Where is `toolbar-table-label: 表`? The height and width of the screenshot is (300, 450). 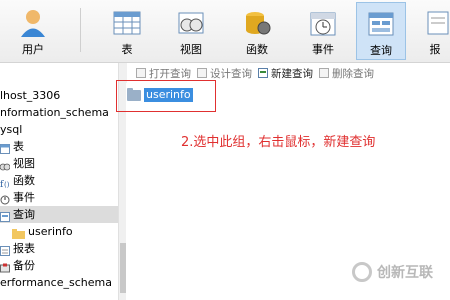
toolbar-table-label: 表 is located at coordinates (127, 49).